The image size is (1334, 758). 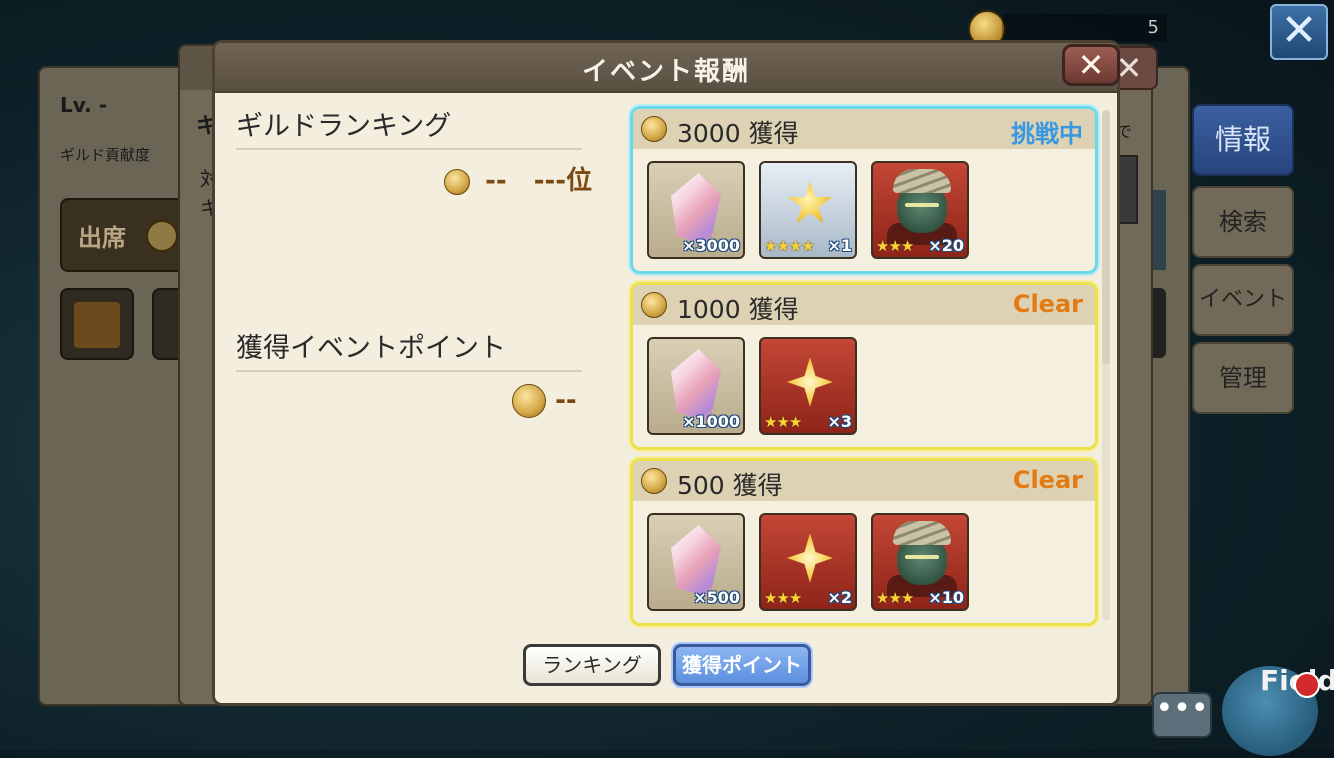 I want to click on dialog-header: イベント報酬, so click(x=666, y=68).